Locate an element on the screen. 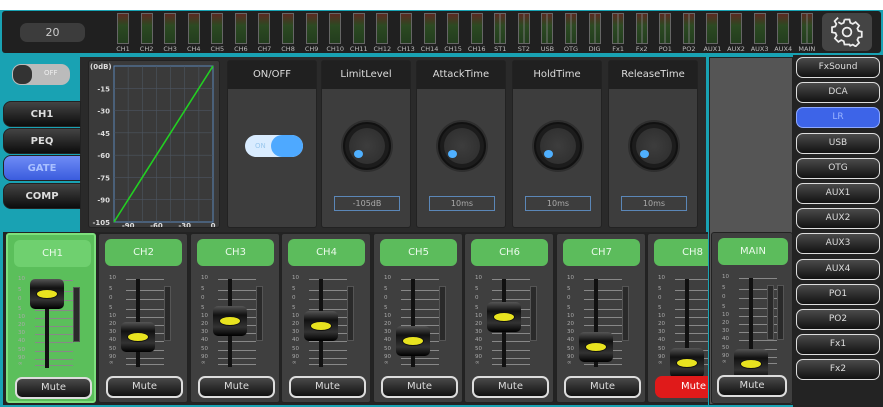 The height and width of the screenshot is (407, 883). limitlevel-value: -105dB is located at coordinates (367, 203).